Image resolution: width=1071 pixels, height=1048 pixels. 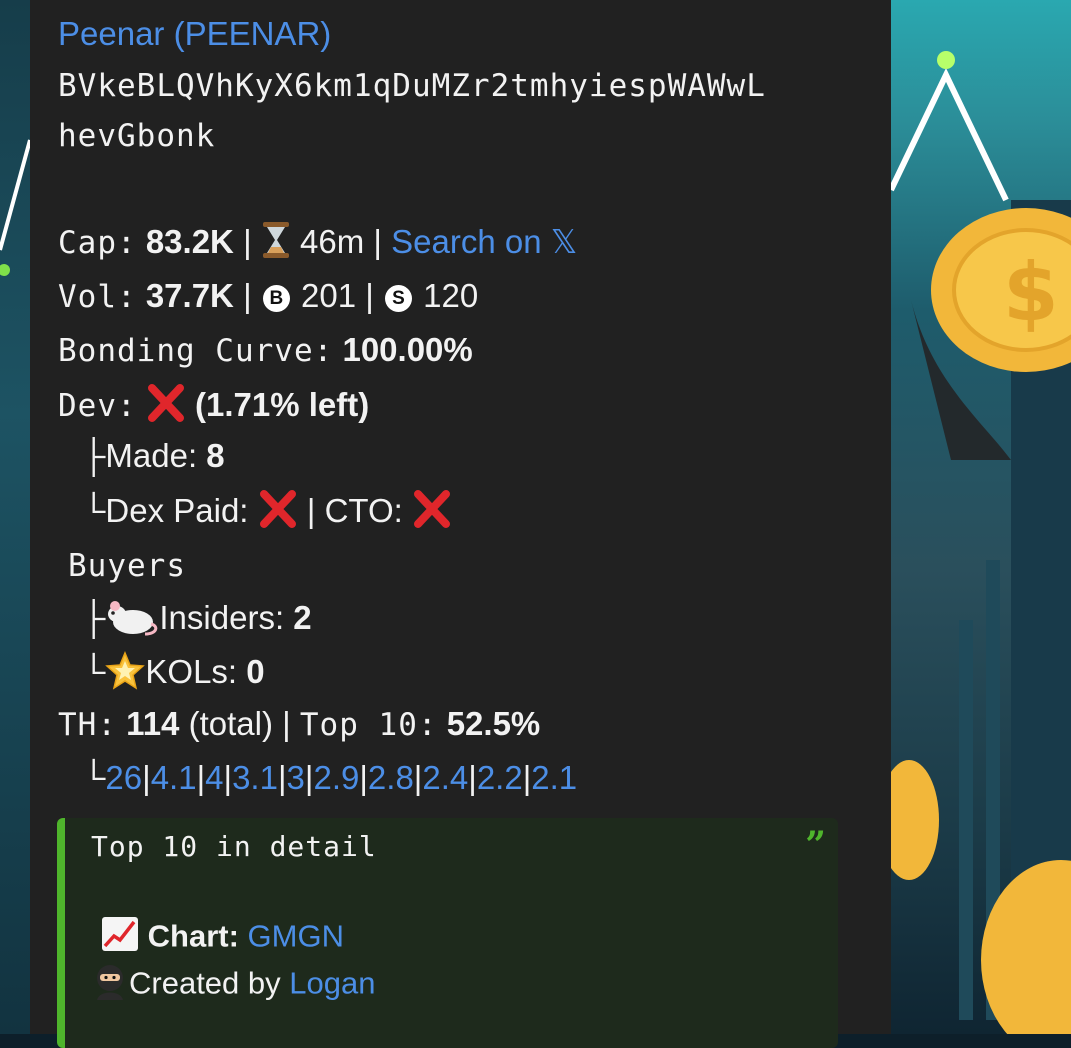 I want to click on cap-label: Cap:, so click(x=97, y=243).